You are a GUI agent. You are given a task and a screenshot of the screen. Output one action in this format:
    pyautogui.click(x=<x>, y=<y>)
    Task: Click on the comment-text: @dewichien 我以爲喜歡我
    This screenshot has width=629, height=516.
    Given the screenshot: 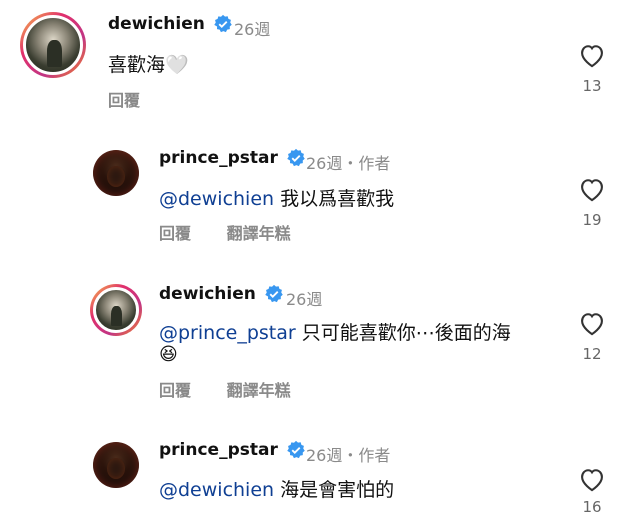 What is the action you would take?
    pyautogui.click(x=276, y=197)
    